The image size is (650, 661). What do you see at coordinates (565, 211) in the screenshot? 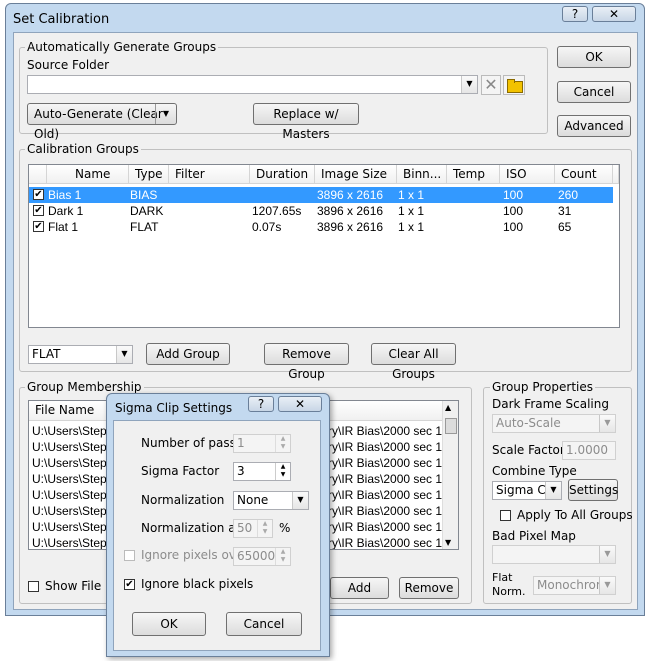
I see `row-count: 31` at bounding box center [565, 211].